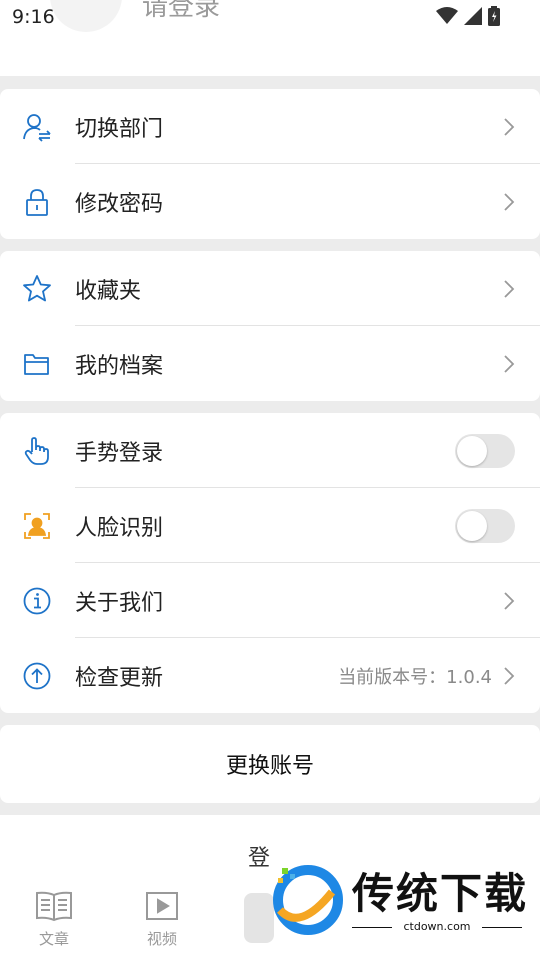  What do you see at coordinates (53, 939) in the screenshot?
I see `tab-label: 文章` at bounding box center [53, 939].